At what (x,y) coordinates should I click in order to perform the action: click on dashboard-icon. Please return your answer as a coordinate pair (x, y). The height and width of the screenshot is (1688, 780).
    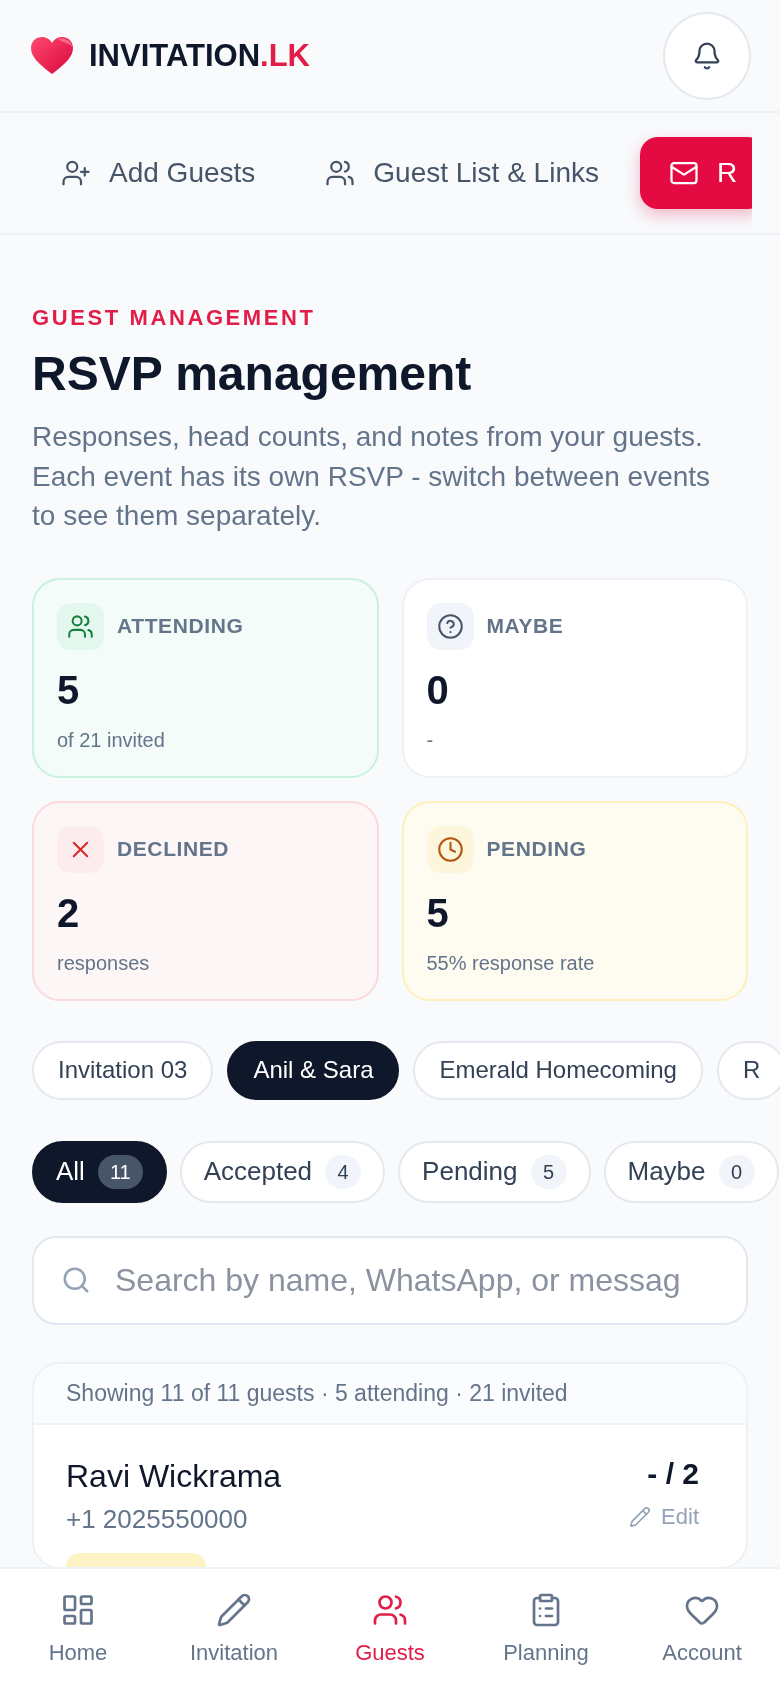
    Looking at the image, I should click on (78, 1610).